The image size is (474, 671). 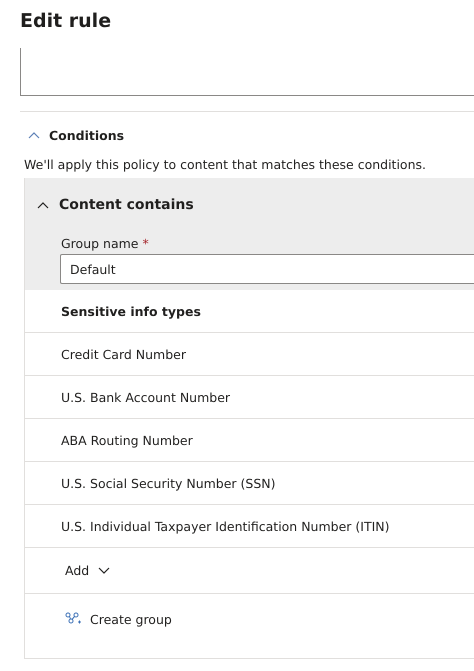 I want to click on group-name-field: Default, so click(x=267, y=269).